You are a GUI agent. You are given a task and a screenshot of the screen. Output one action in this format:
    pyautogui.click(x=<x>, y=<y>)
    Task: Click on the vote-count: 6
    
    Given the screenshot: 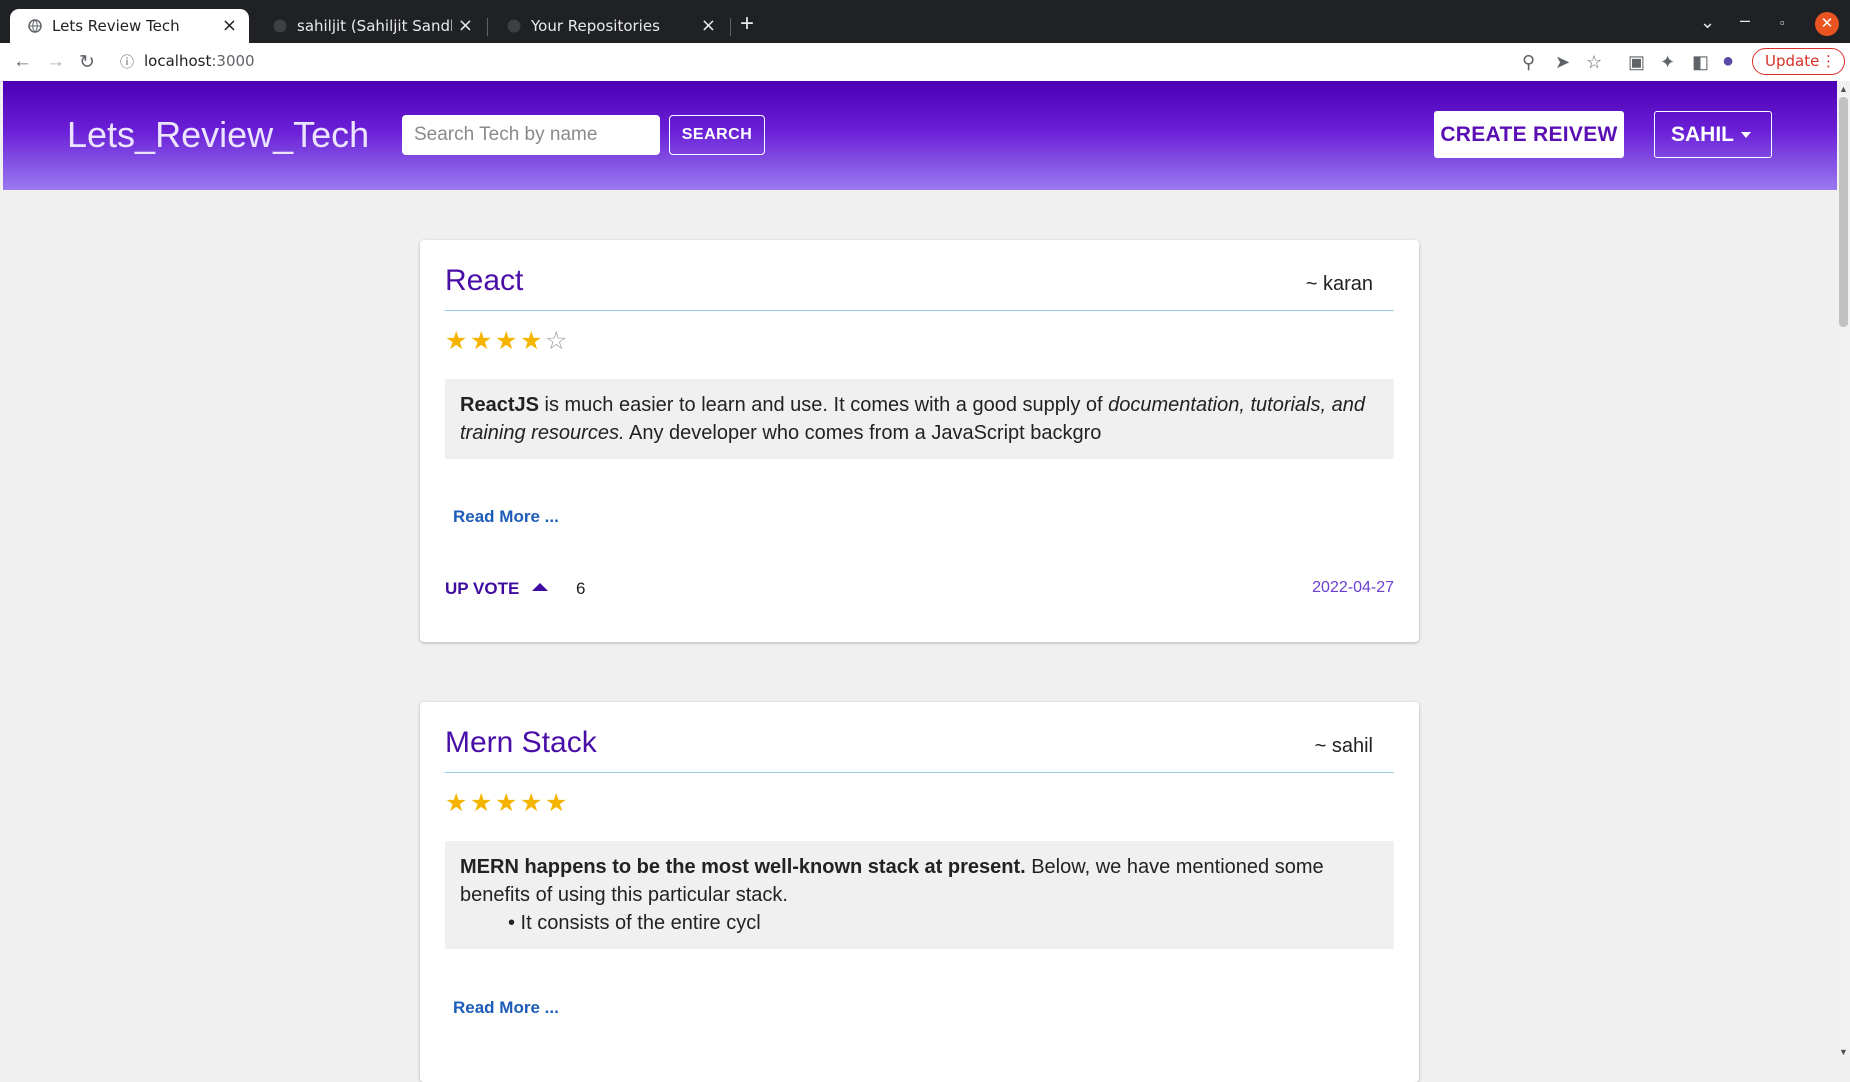 What is the action you would take?
    pyautogui.click(x=581, y=588)
    